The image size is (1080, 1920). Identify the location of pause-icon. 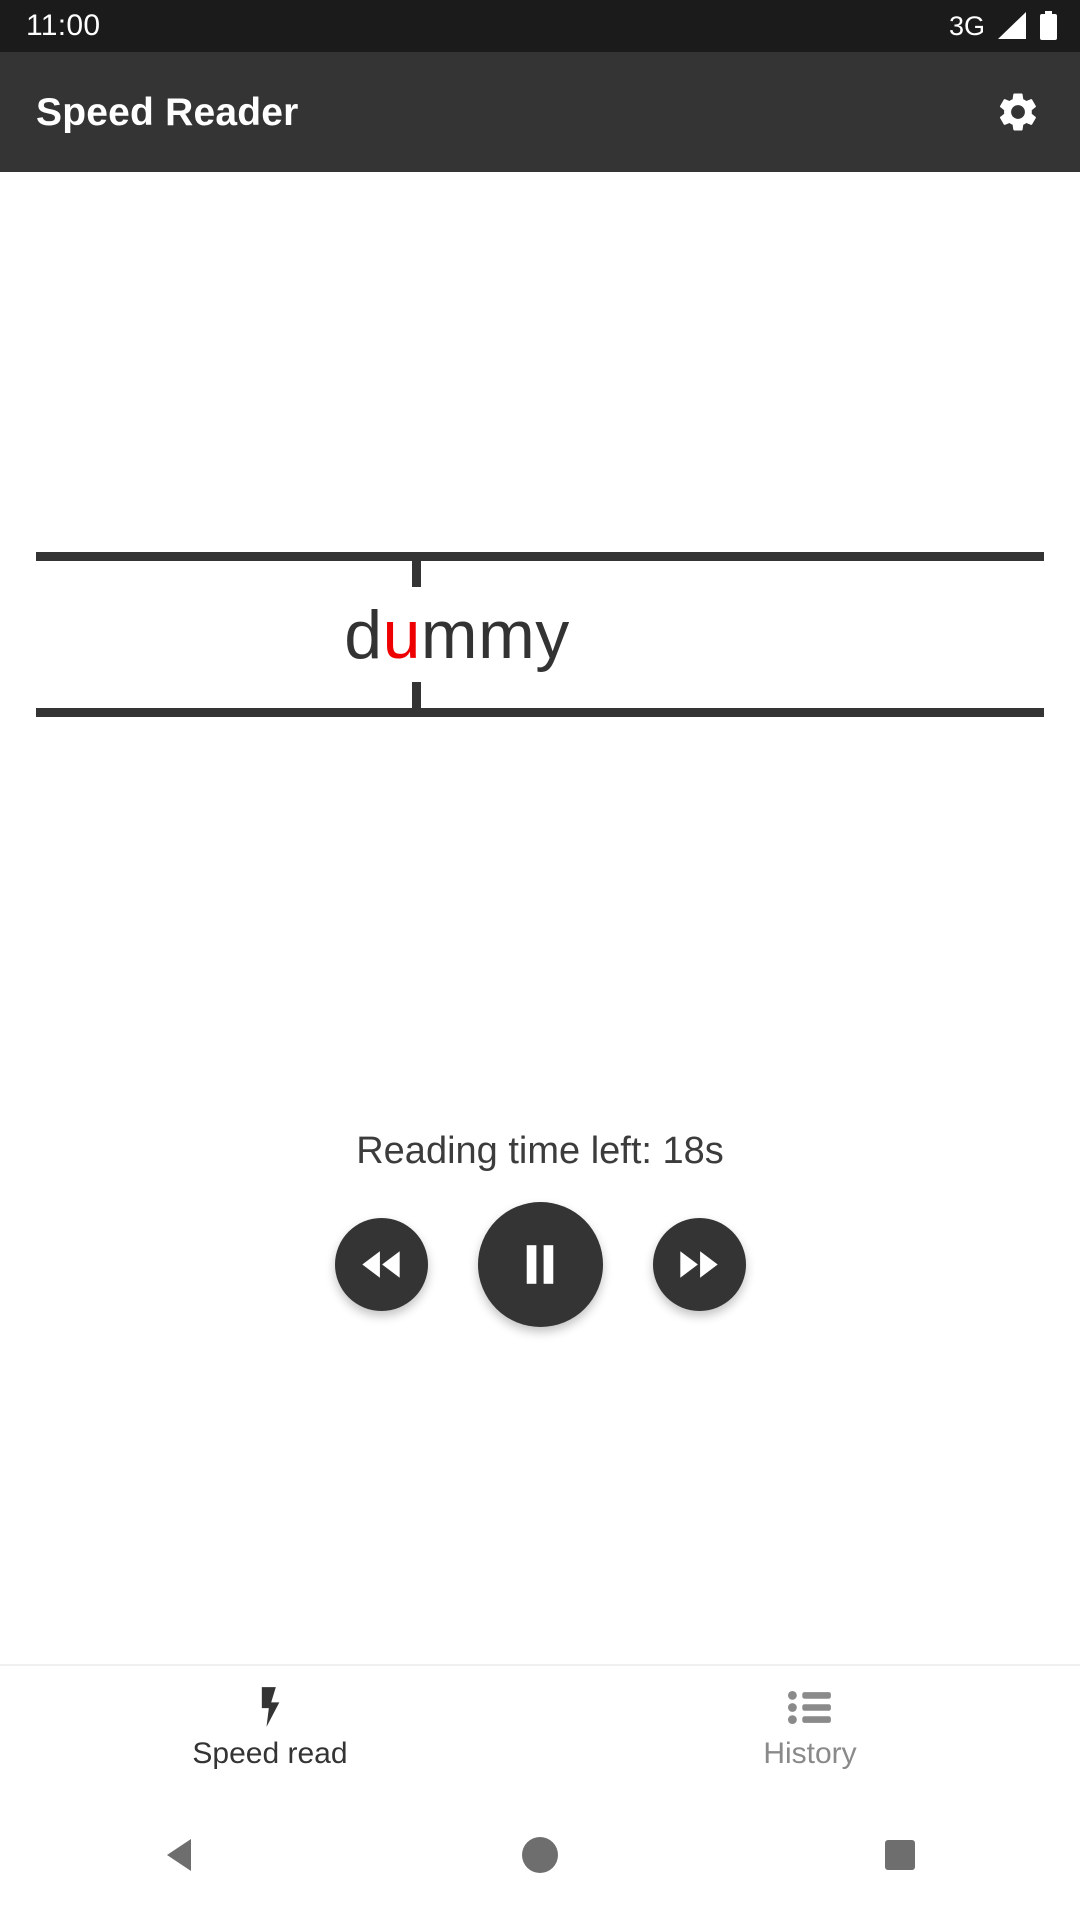
(540, 1264).